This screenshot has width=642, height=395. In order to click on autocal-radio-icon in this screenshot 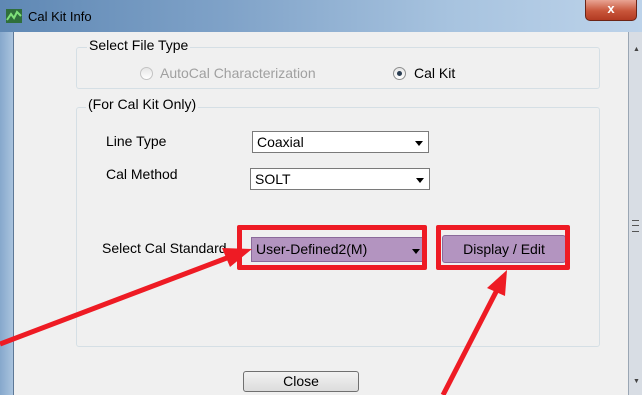, I will do `click(146, 73)`.